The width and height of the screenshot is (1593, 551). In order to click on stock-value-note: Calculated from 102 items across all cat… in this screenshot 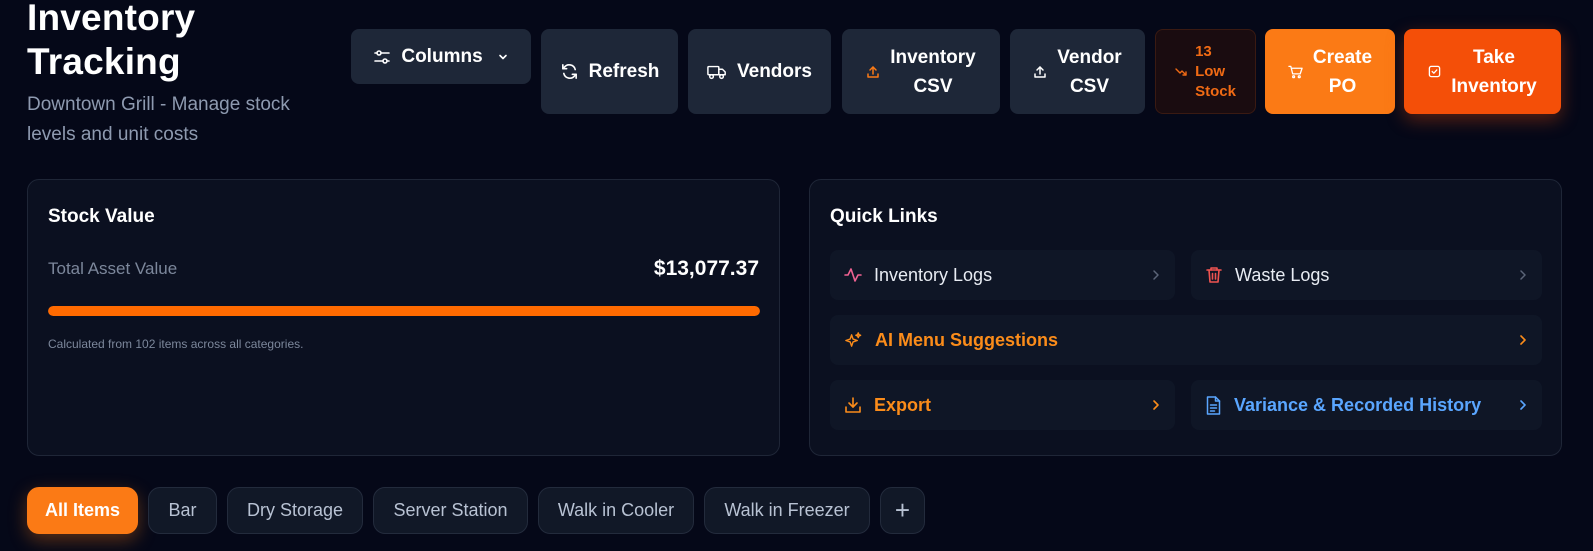, I will do `click(176, 344)`.